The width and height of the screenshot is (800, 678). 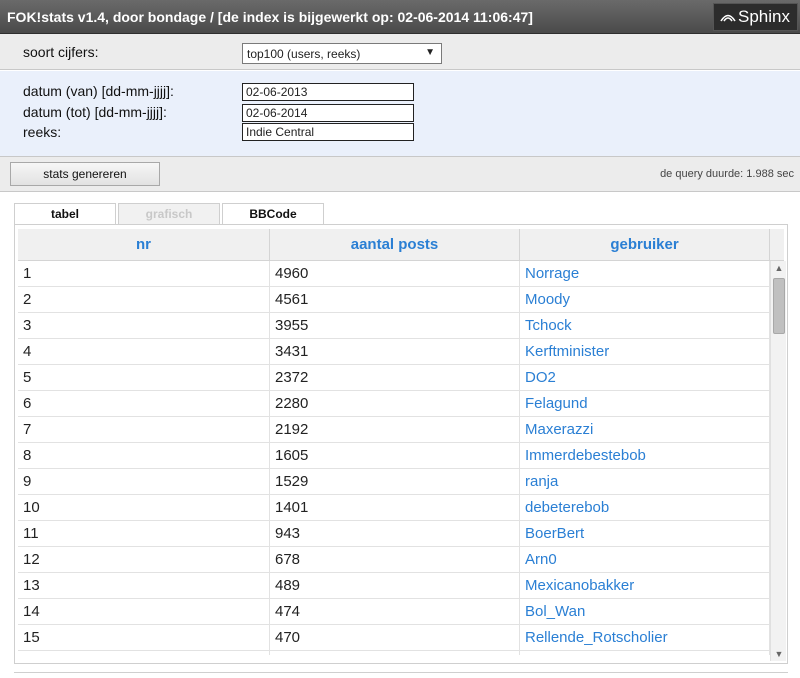 What do you see at coordinates (144, 326) in the screenshot?
I see `cell-nr: 3` at bounding box center [144, 326].